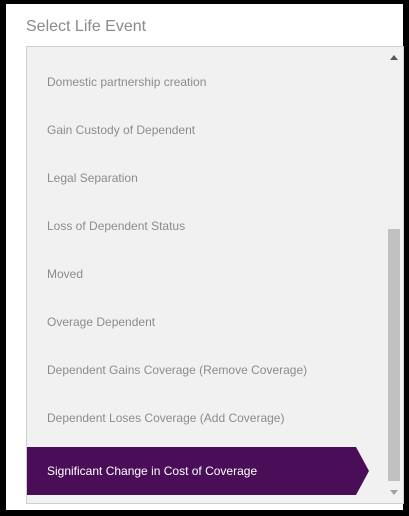  I want to click on list-item-moved: Moved, so click(205, 274).